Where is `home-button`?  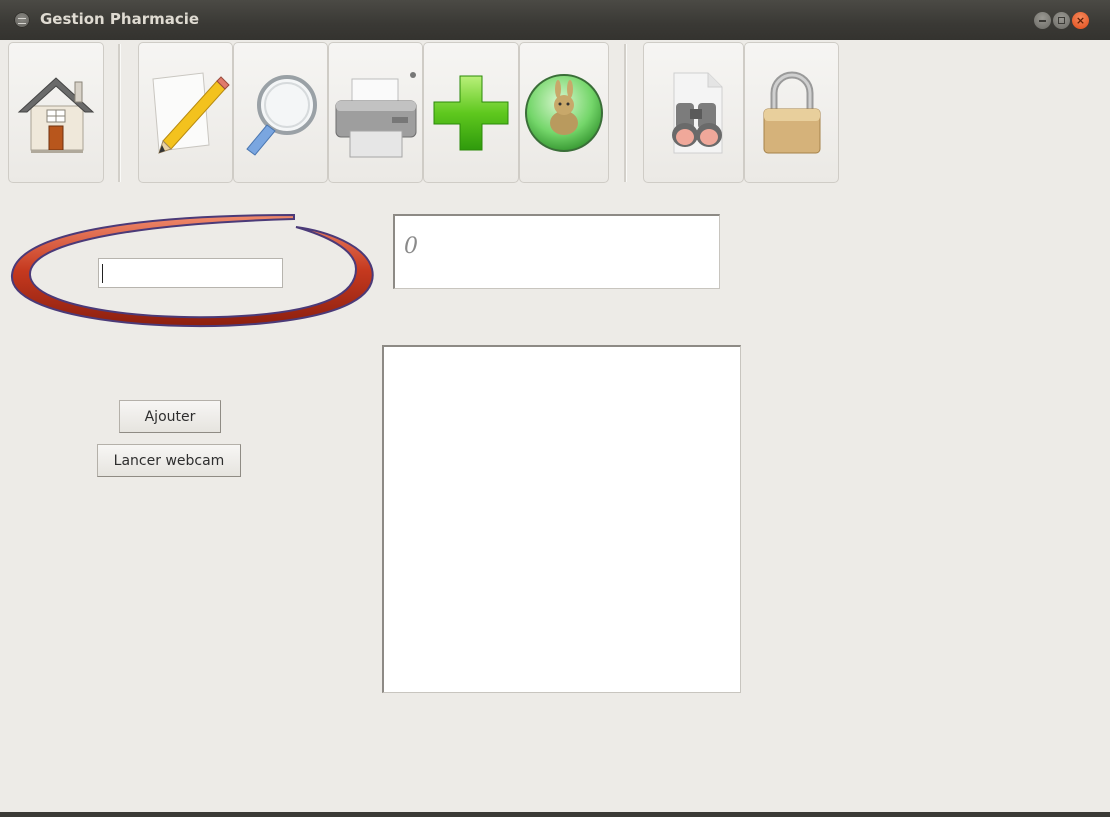
home-button is located at coordinates (56, 112).